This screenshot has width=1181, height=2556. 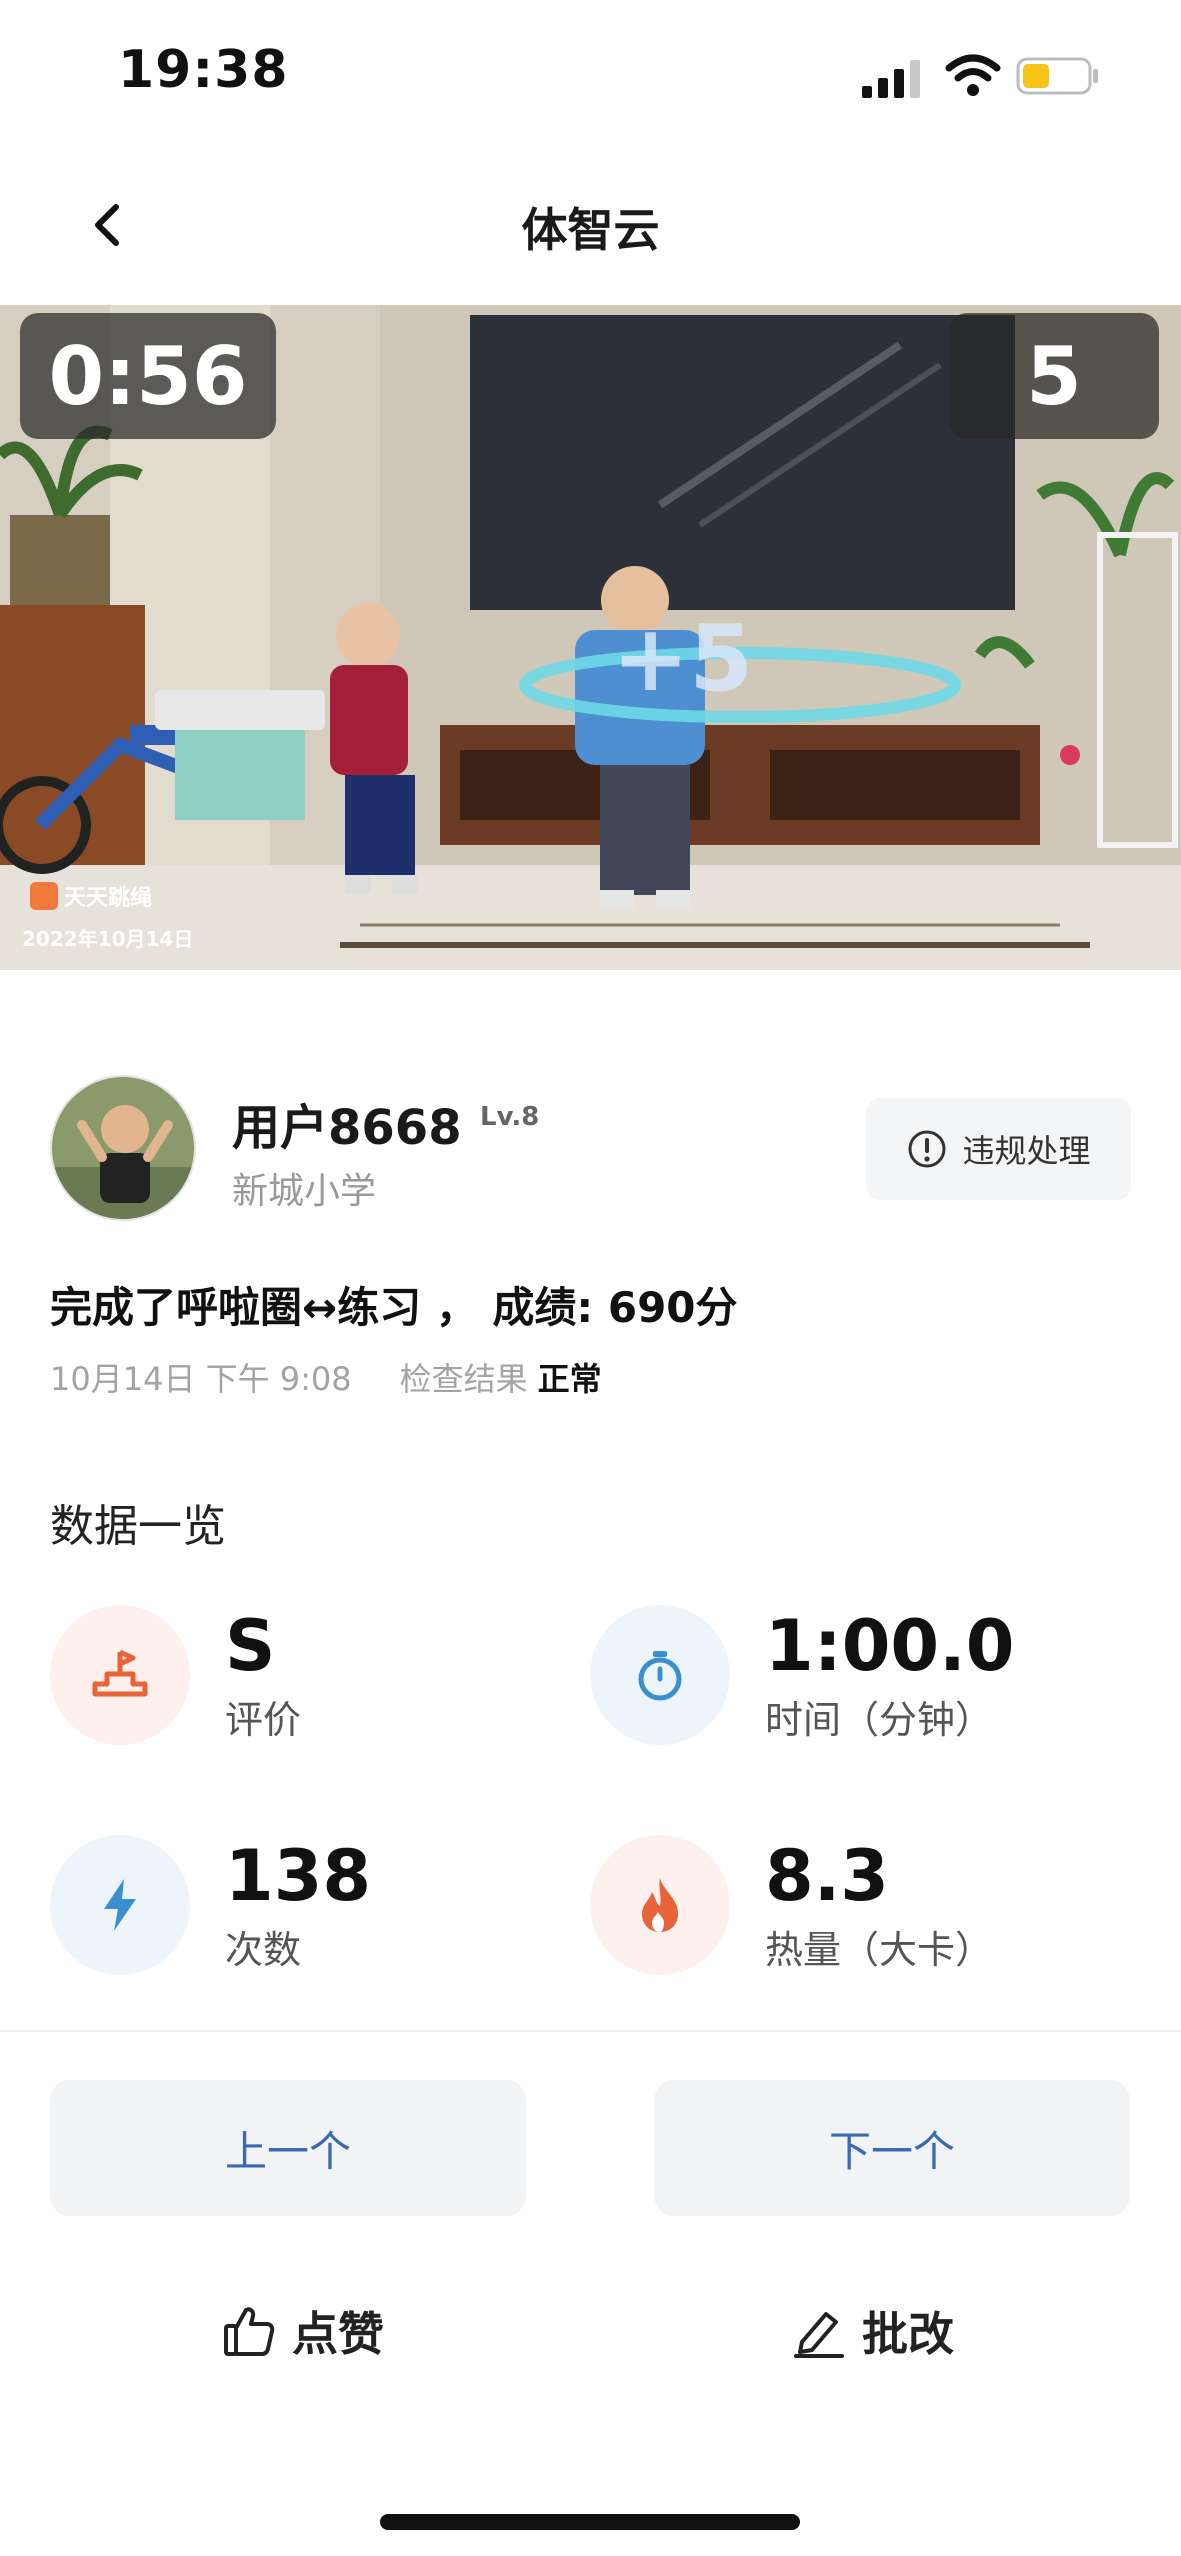 I want to click on podium-icon, so click(x=120, y=1673).